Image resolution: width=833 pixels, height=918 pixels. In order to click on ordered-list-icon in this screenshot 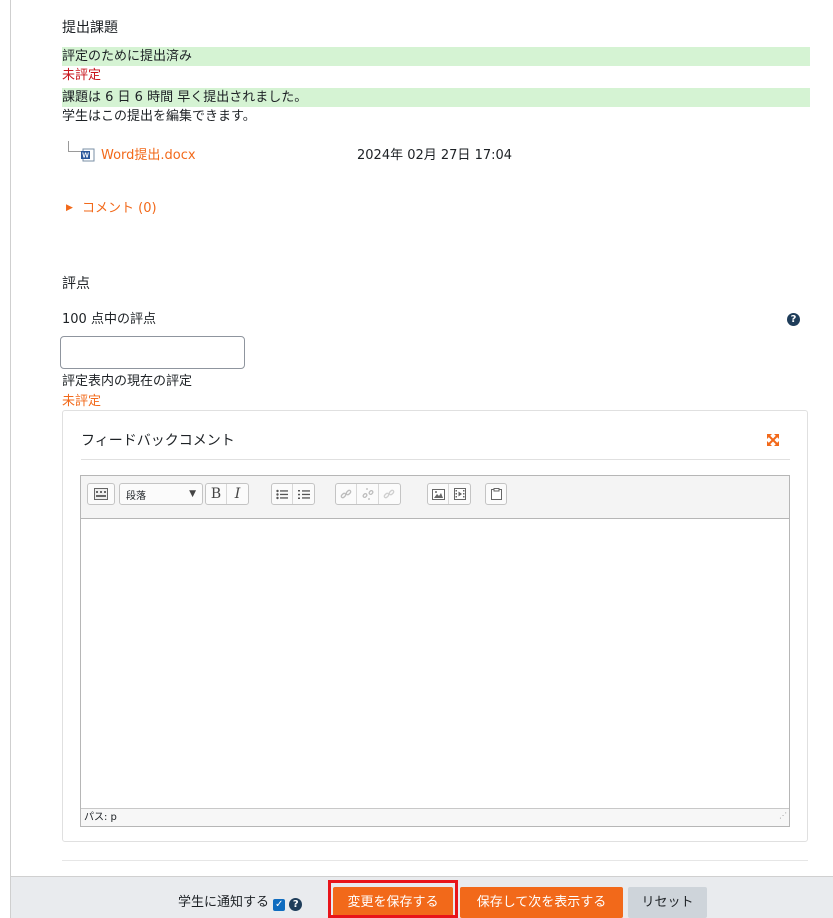, I will do `click(303, 494)`.